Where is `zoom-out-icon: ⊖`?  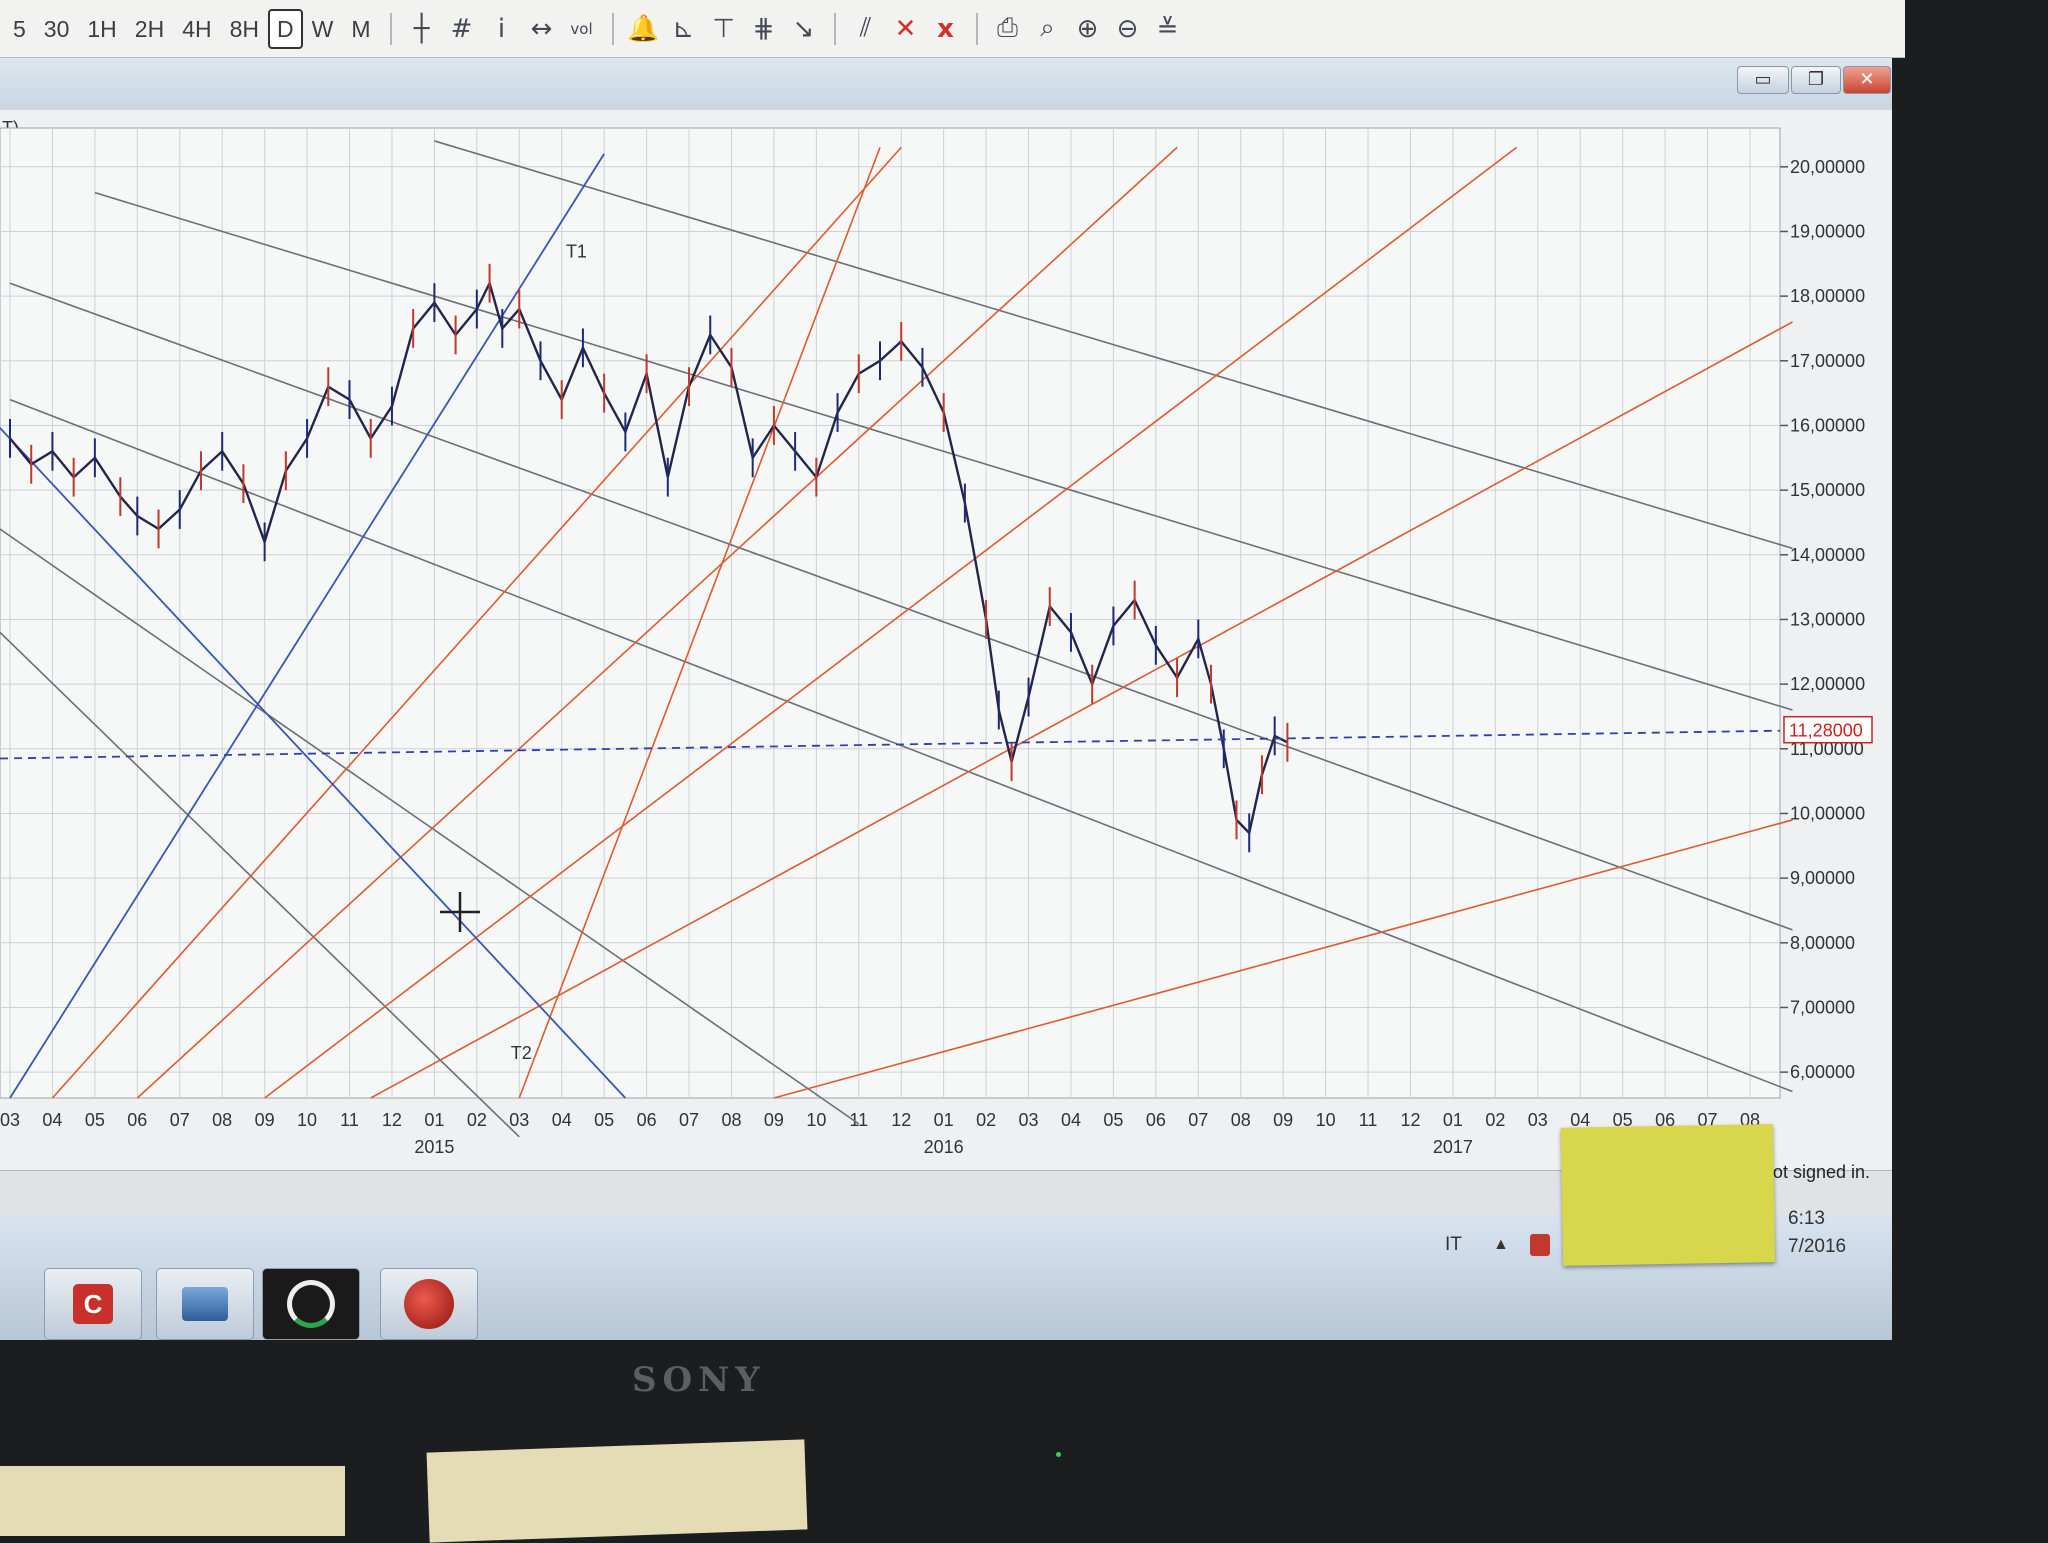
zoom-out-icon: ⊖ is located at coordinates (1128, 29).